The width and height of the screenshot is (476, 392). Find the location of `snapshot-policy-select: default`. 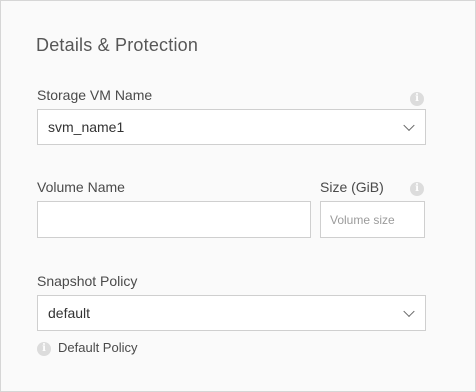

snapshot-policy-select: default is located at coordinates (231, 313).